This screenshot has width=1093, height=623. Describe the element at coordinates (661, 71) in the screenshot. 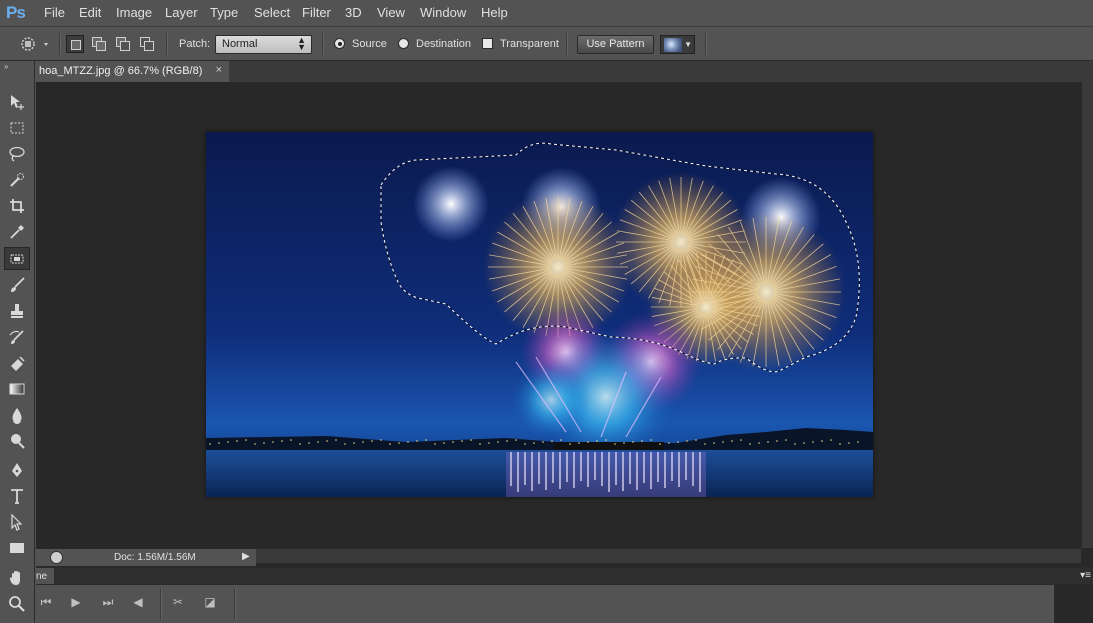

I see `document-tab-strip` at that location.